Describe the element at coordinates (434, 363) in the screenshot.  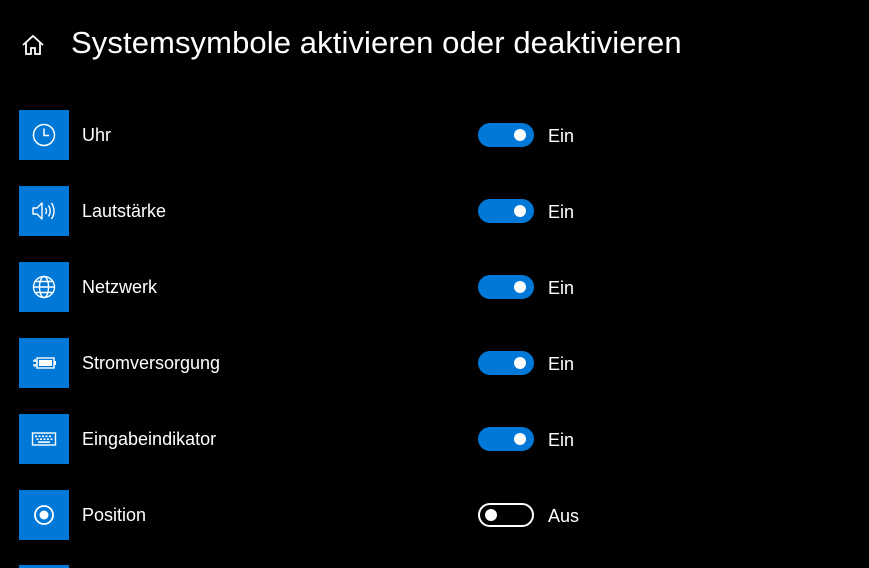
I see `list-item-power: Stromversorgung Ein` at that location.